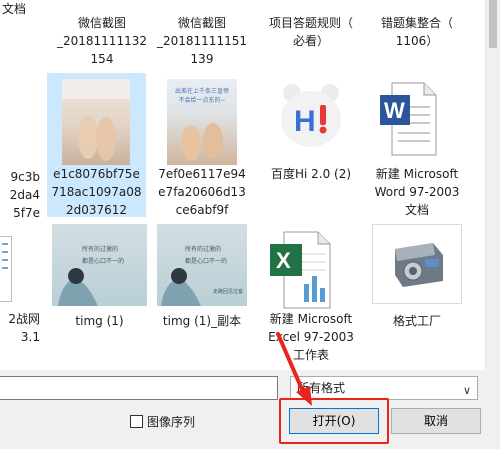  What do you see at coordinates (408, 119) in the screenshot?
I see `word-document-icon: W` at bounding box center [408, 119].